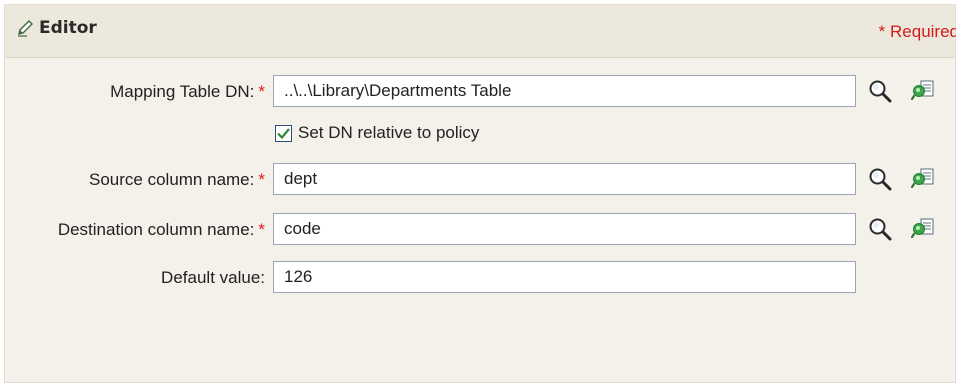 This screenshot has height=387, width=956. I want to click on relative-checkbox-label: Set DN relative to policy, so click(388, 133).